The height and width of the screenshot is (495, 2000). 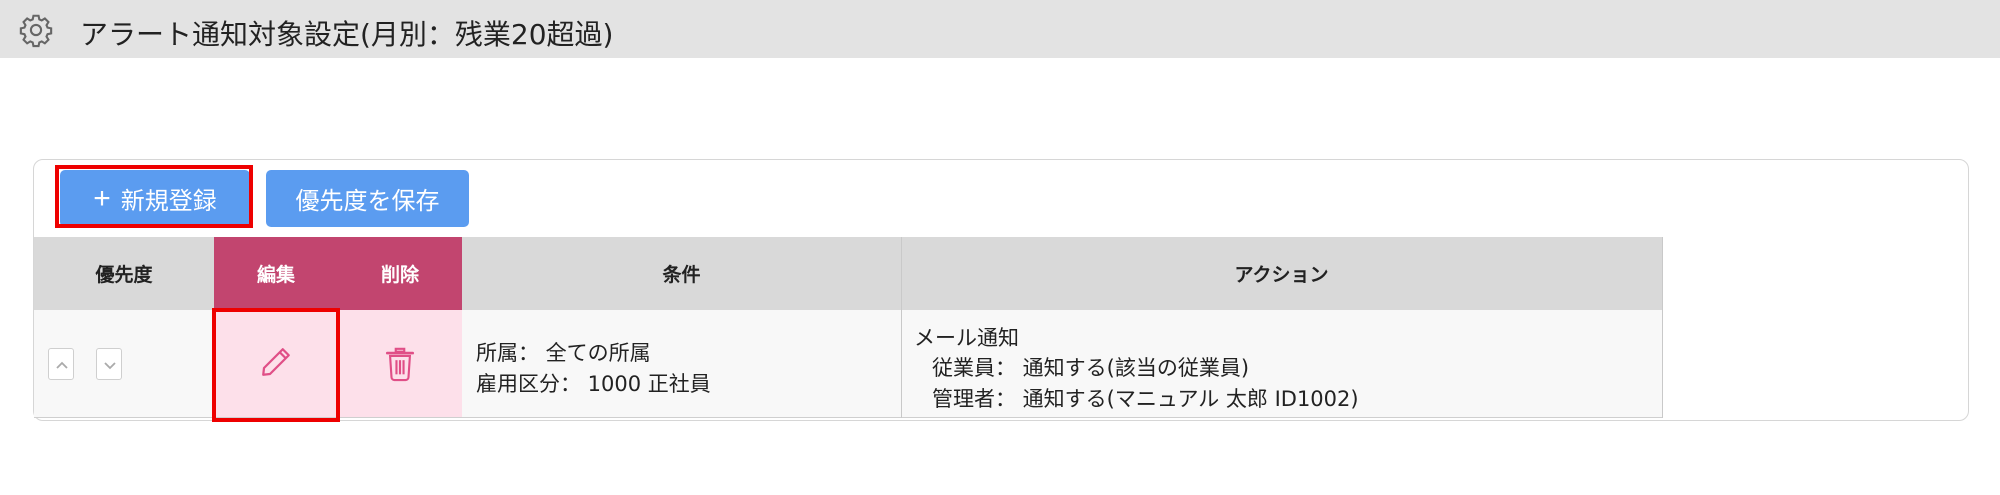 I want to click on move-down-button, so click(x=109, y=364).